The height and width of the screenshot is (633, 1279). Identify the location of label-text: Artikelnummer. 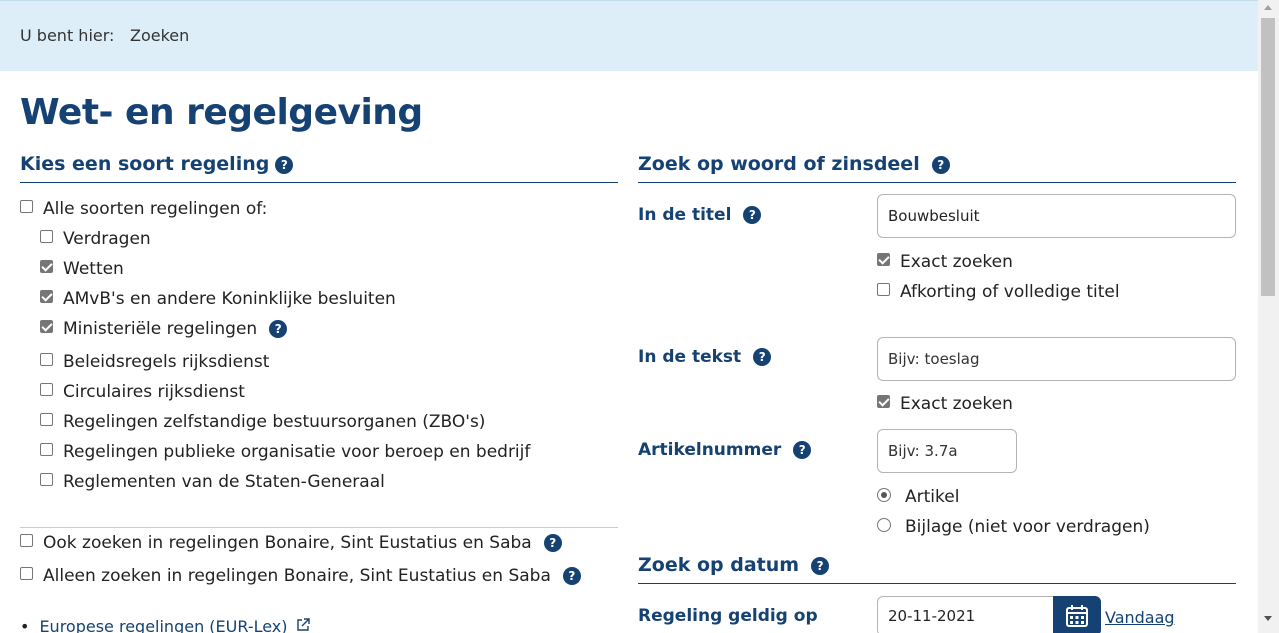
(710, 450).